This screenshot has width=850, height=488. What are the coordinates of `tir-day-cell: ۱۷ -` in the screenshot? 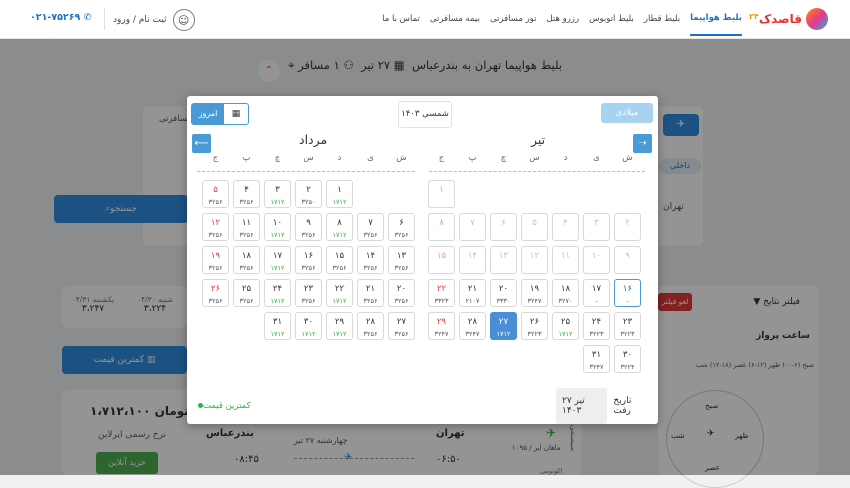 It's located at (596, 293).